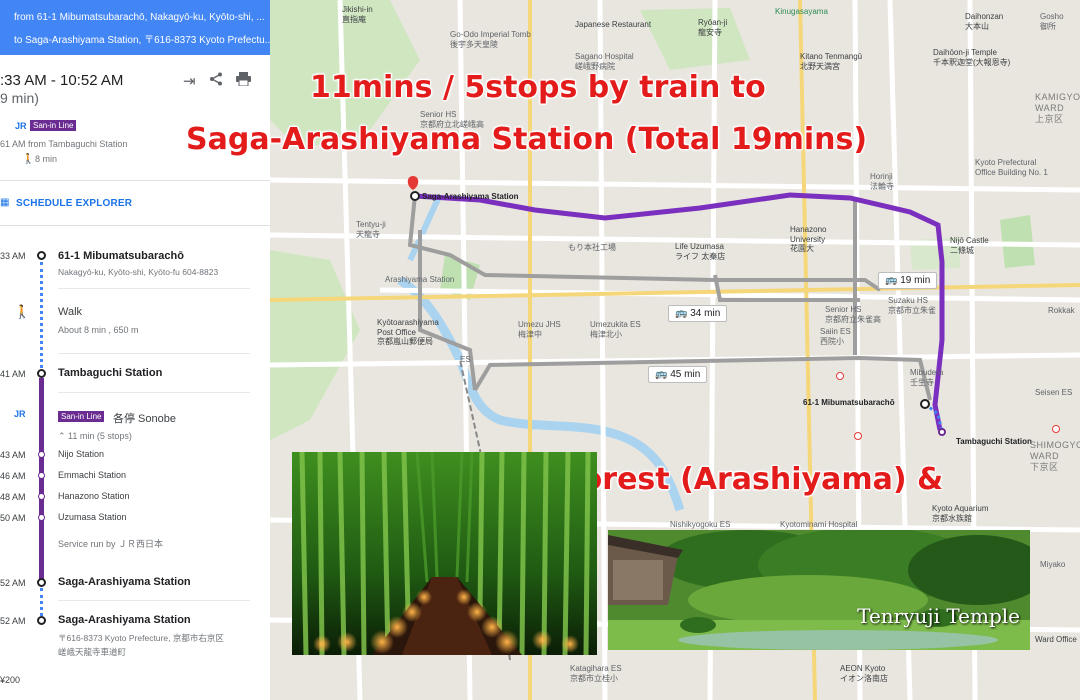 This screenshot has width=1080, height=700. Describe the element at coordinates (1054, 392) in the screenshot. I see `map-label-seisen: Seisen ES` at that location.